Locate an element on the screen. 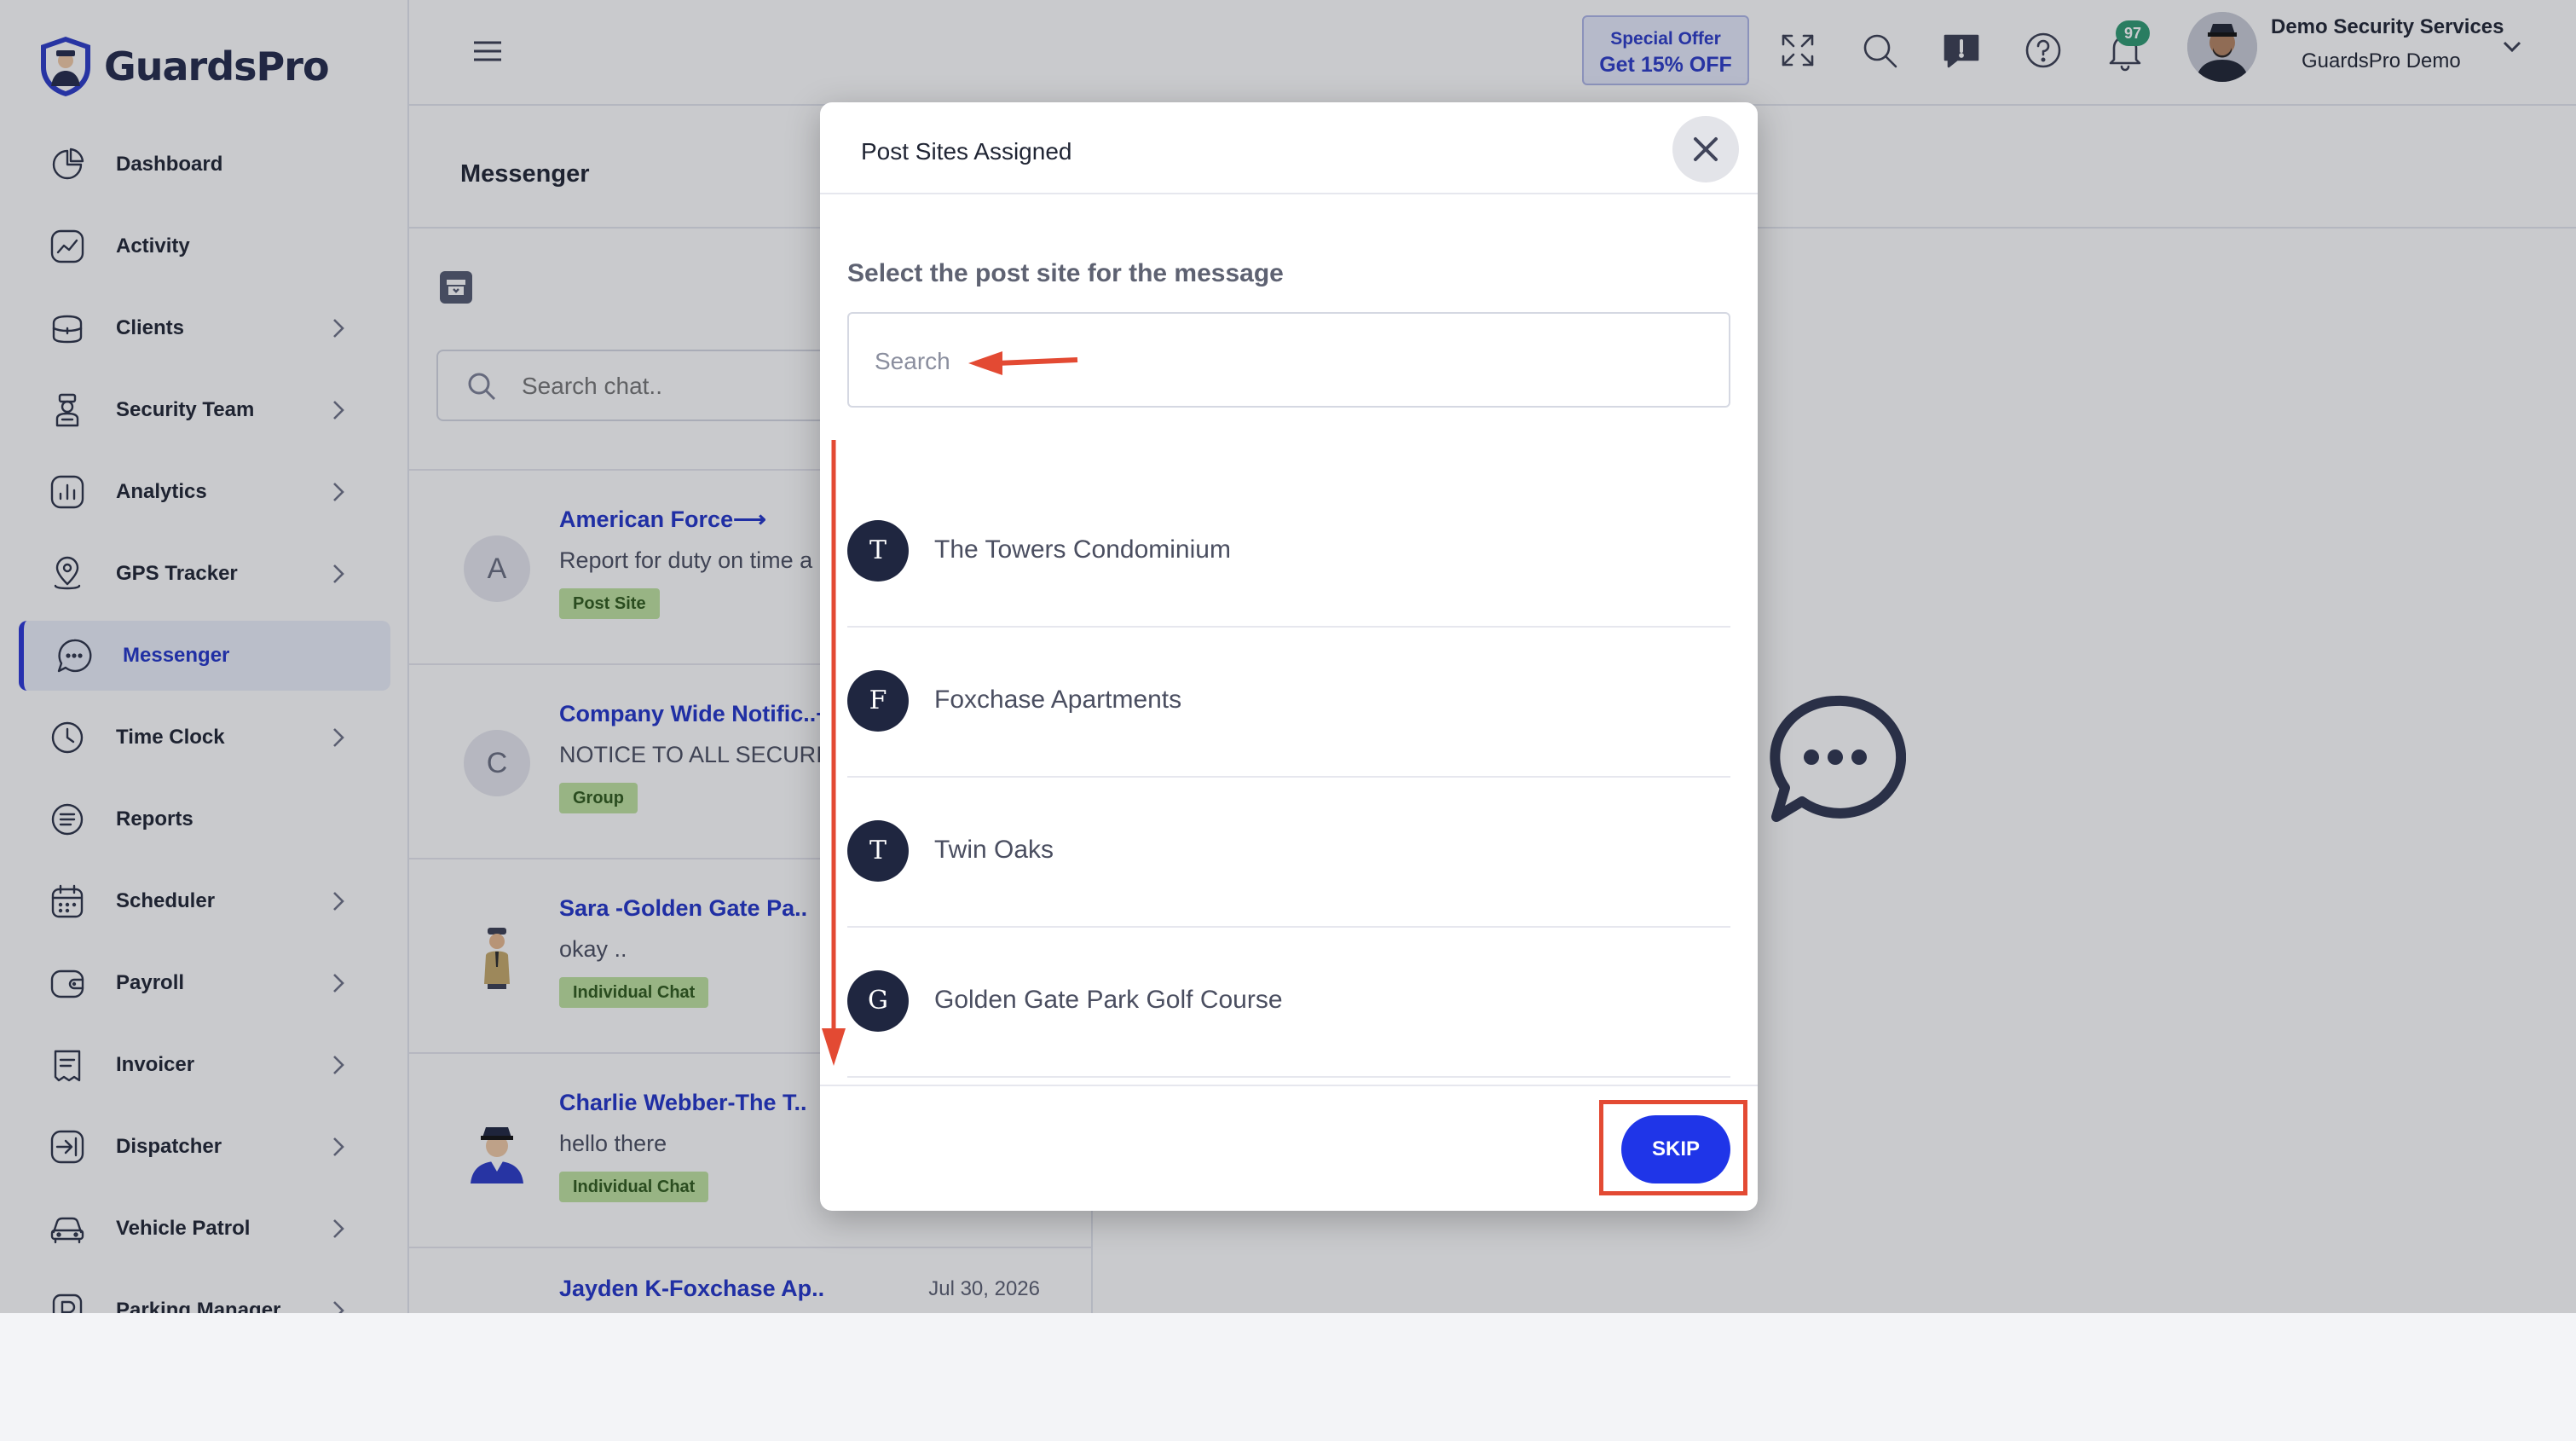 The width and height of the screenshot is (2576, 1441). post-site-item: T Twin Oaks is located at coordinates (1288, 852).